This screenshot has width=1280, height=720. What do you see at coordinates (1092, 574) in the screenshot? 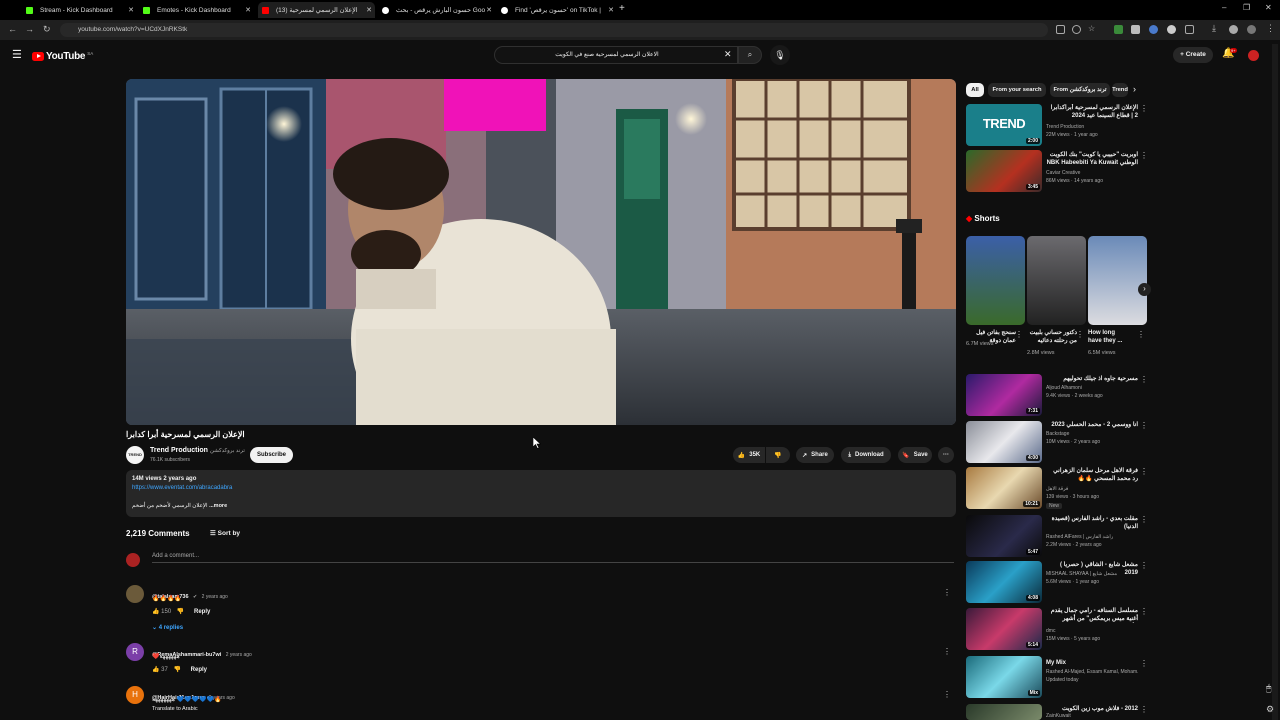
I see `video-channel: MISHAAL SHAYAA | مشعل شايع` at bounding box center [1092, 574].